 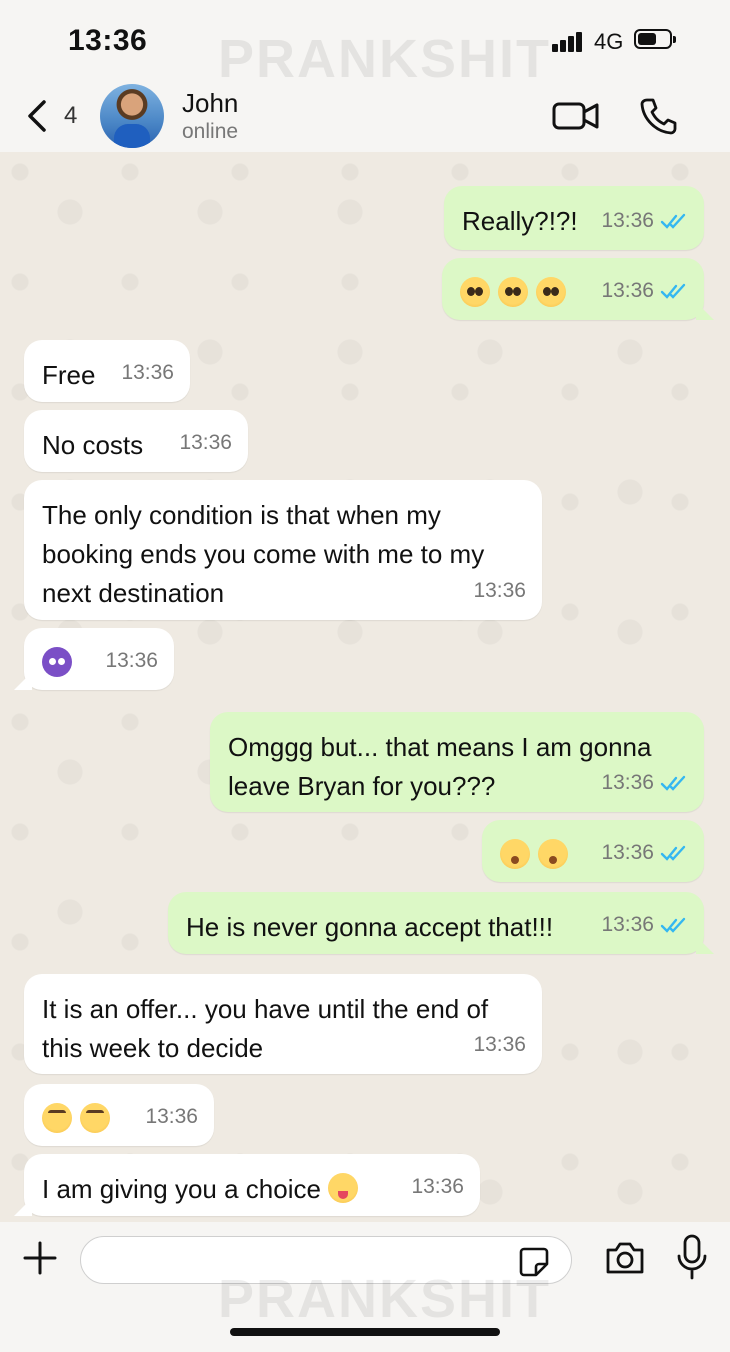 What do you see at coordinates (108, 40) in the screenshot?
I see `status-time: 13:36` at bounding box center [108, 40].